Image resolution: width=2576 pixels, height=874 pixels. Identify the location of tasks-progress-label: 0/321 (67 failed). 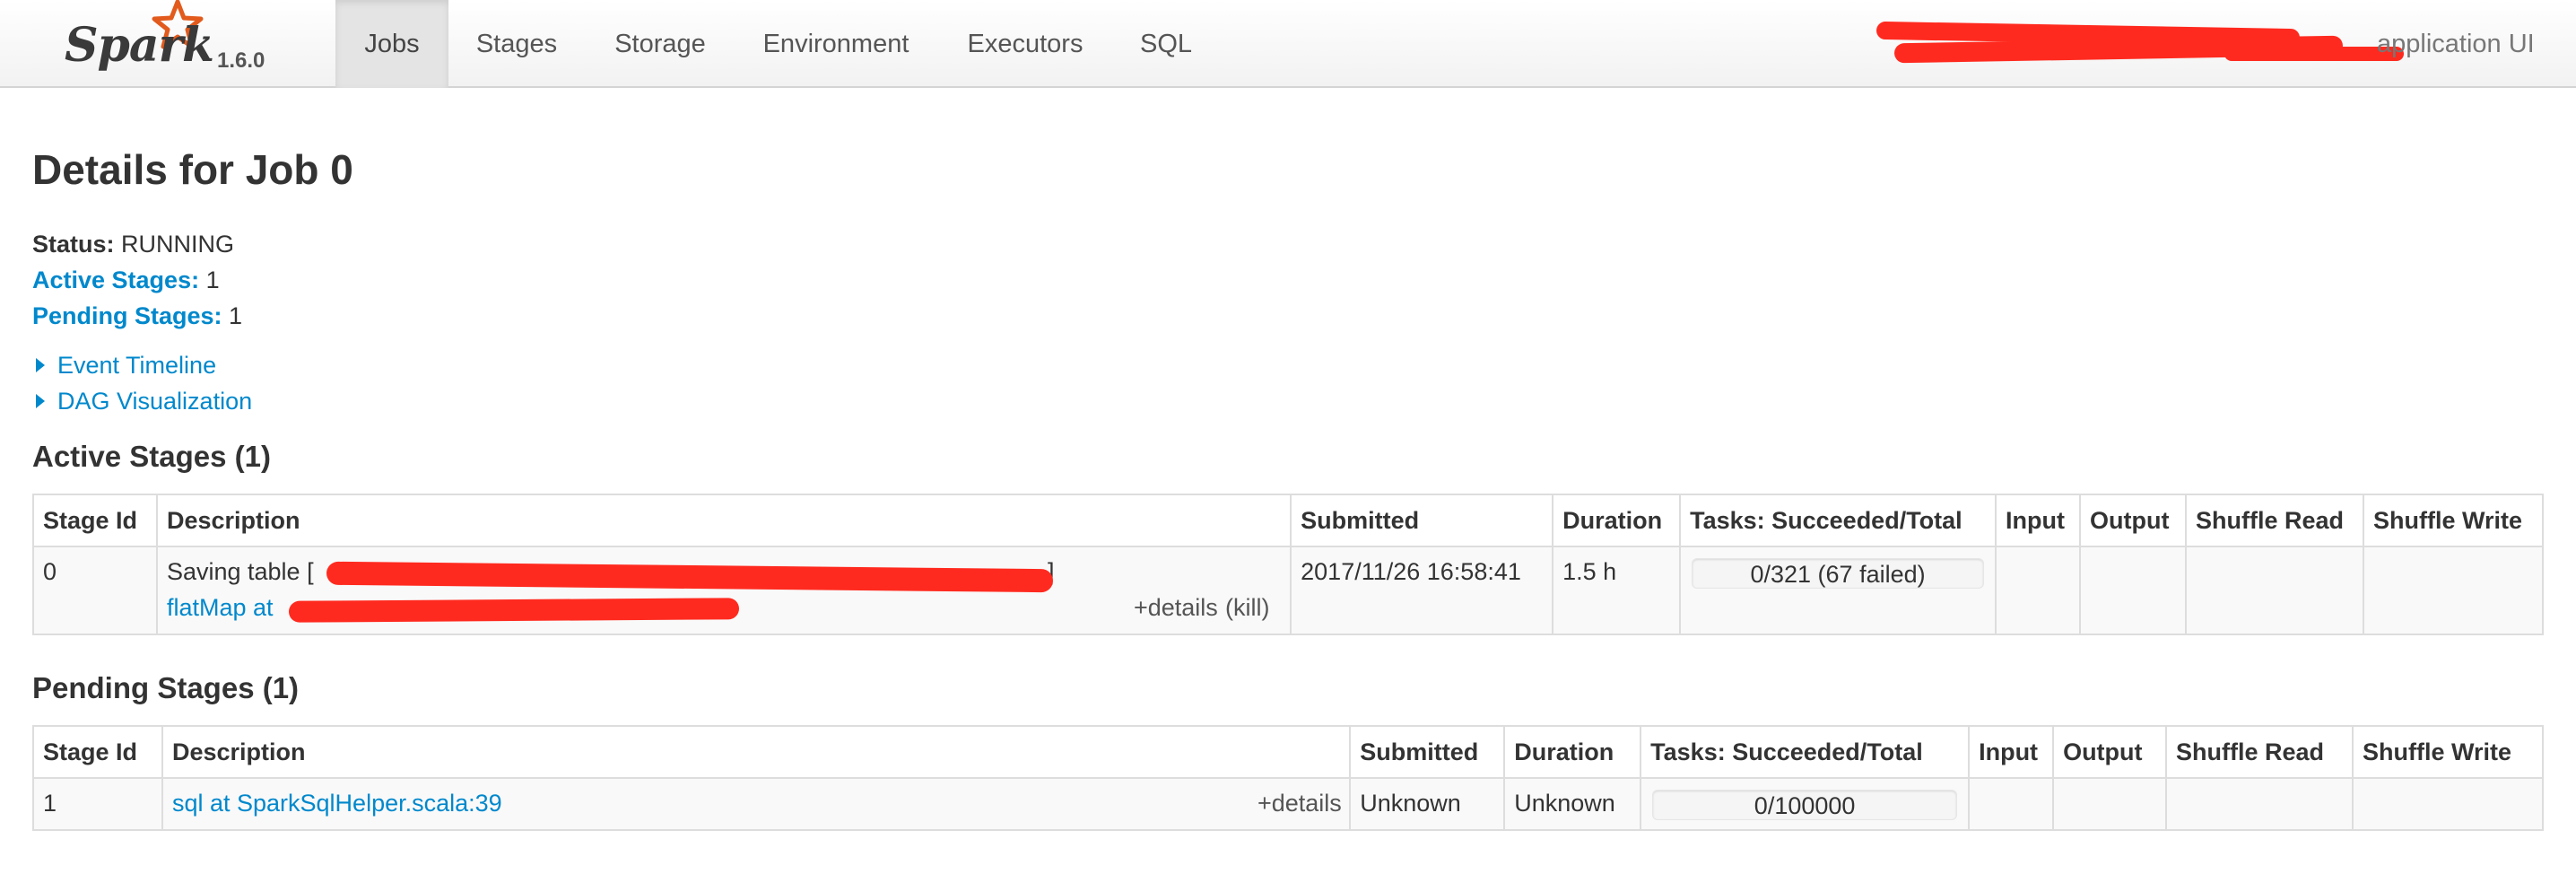
(1838, 575).